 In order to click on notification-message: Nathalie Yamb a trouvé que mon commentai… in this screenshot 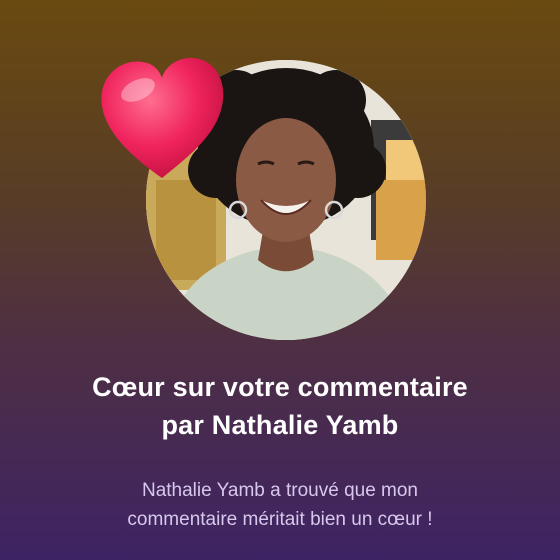, I will do `click(280, 505)`.